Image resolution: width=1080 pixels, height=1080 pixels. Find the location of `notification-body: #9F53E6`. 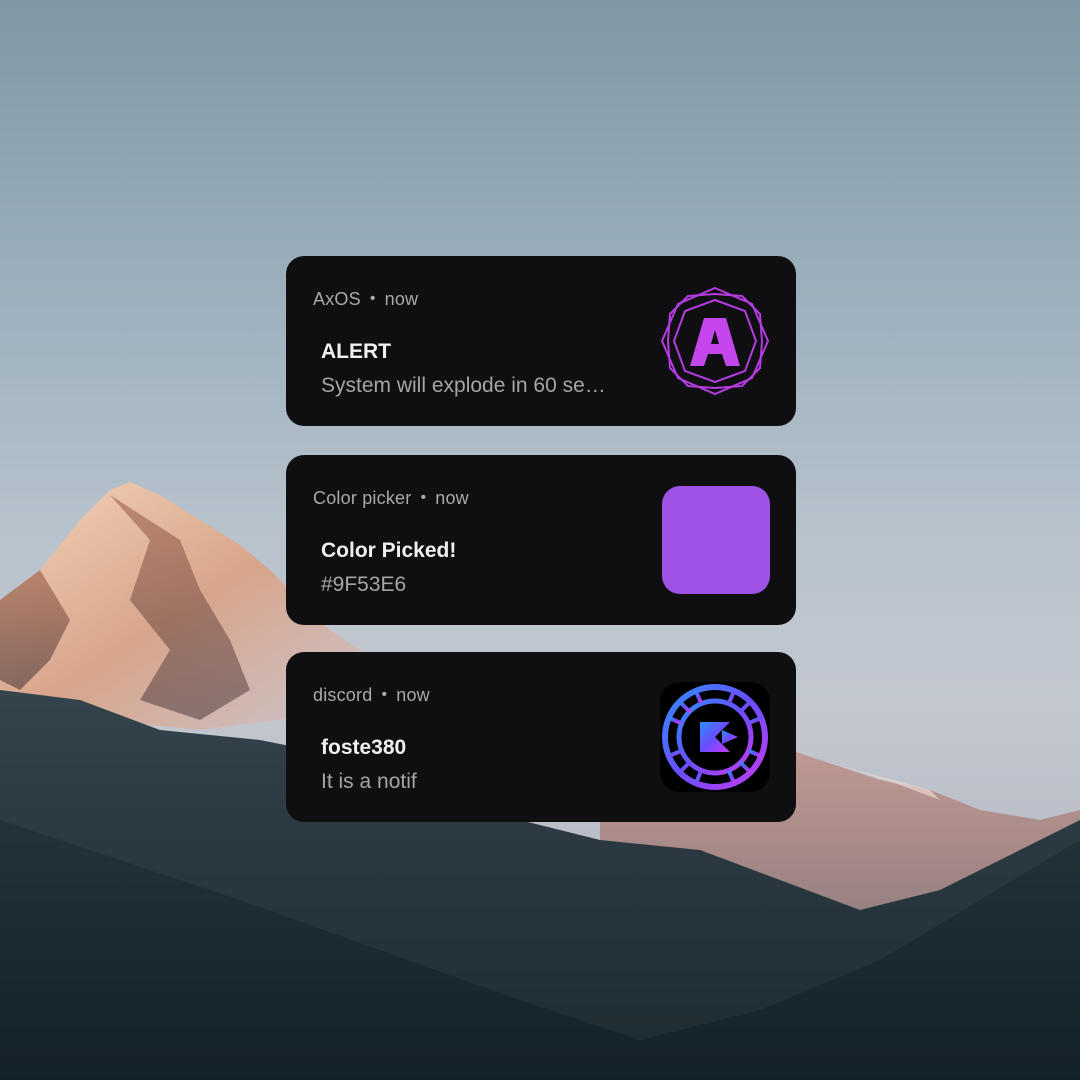

notification-body: #9F53E6 is located at coordinates (364, 584).